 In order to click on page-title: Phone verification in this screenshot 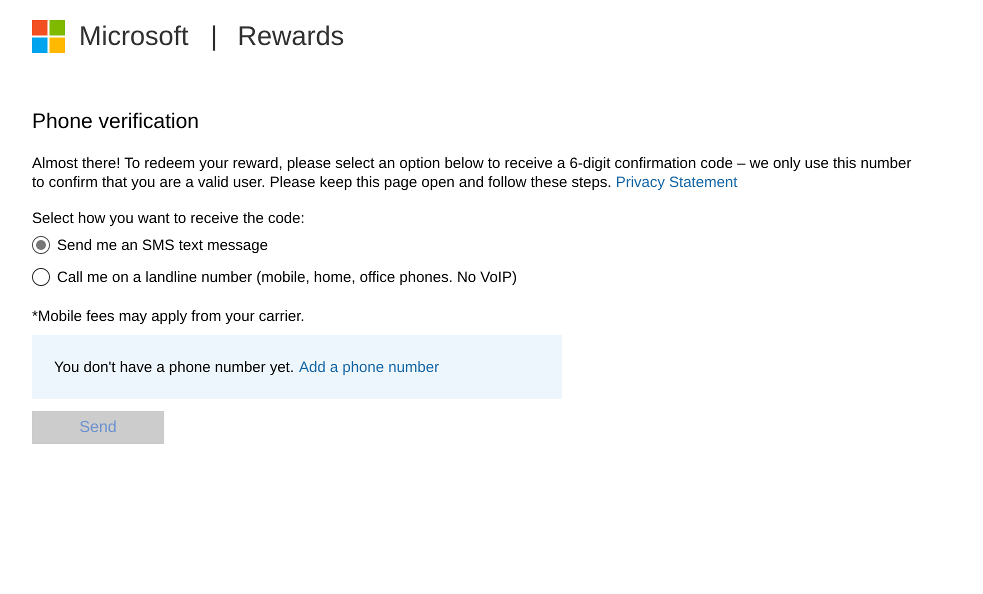, I will do `click(116, 122)`.